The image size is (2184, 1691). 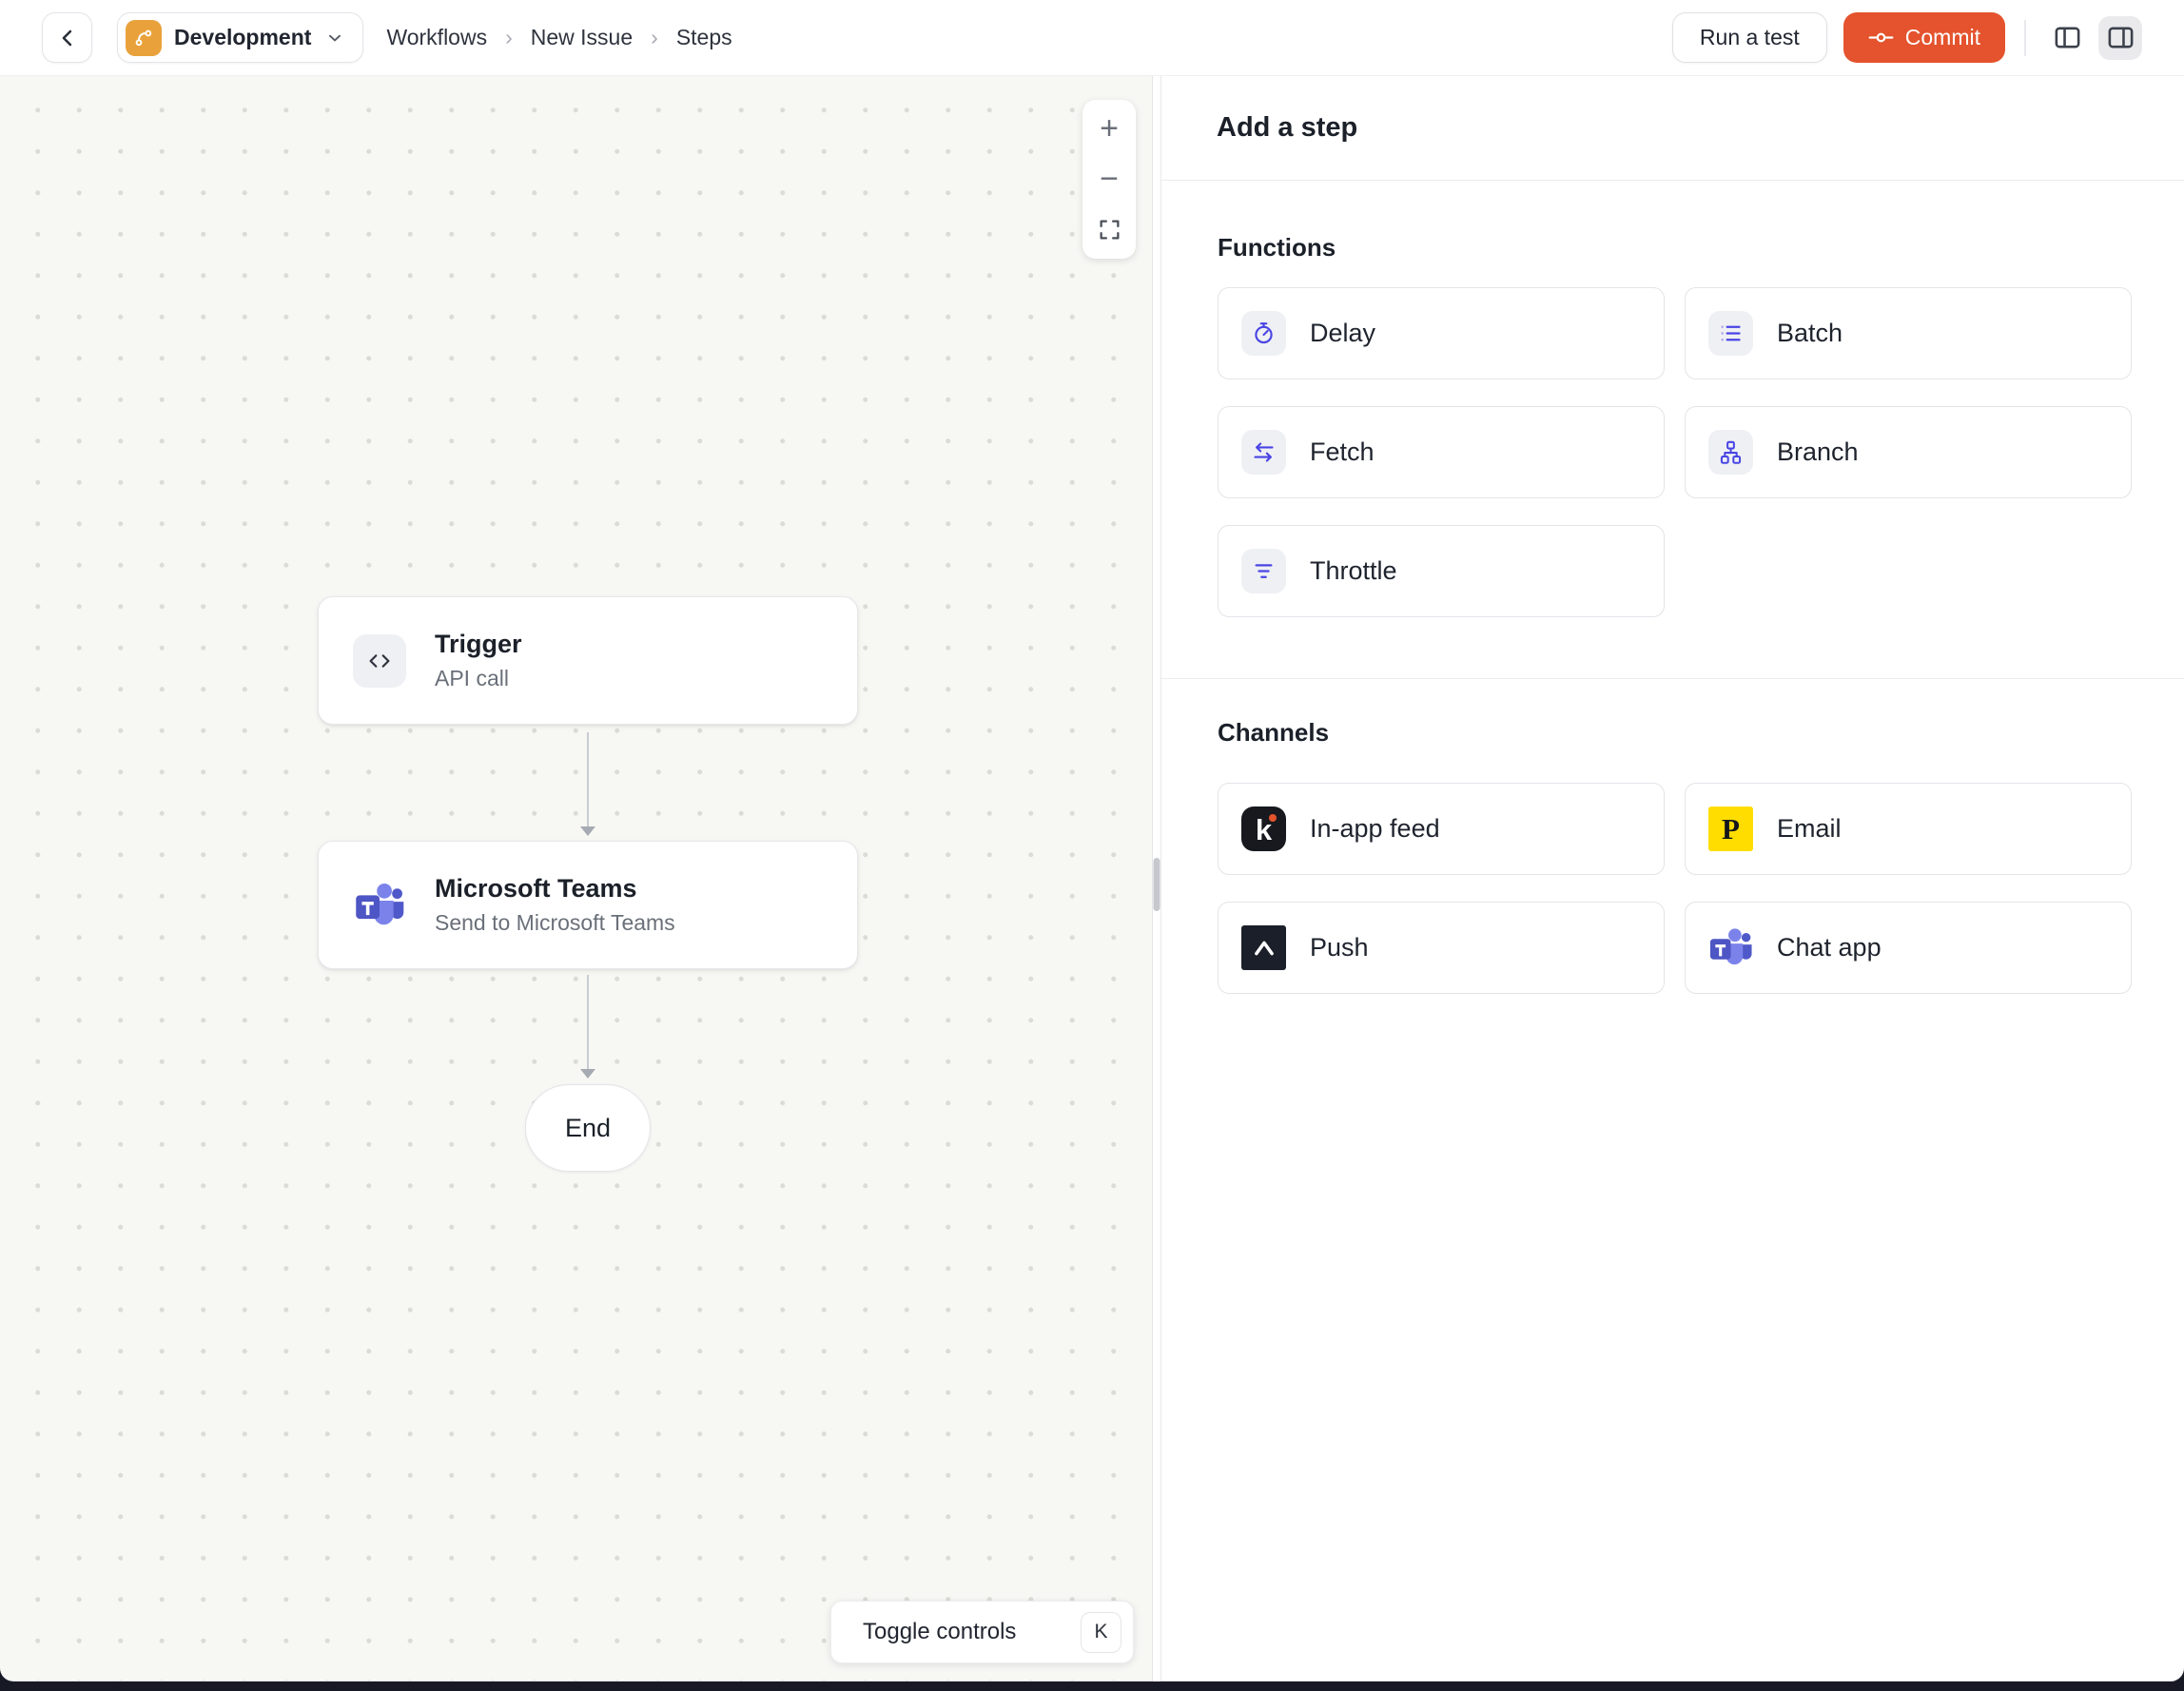 What do you see at coordinates (2025, 37) in the screenshot?
I see `toolbar-divider` at bounding box center [2025, 37].